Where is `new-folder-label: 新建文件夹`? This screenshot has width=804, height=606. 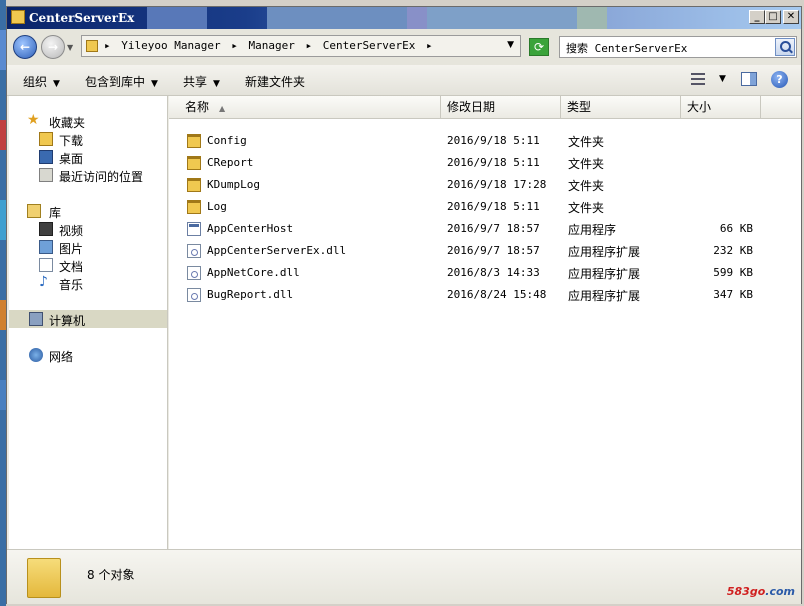 new-folder-label: 新建文件夹 is located at coordinates (275, 82).